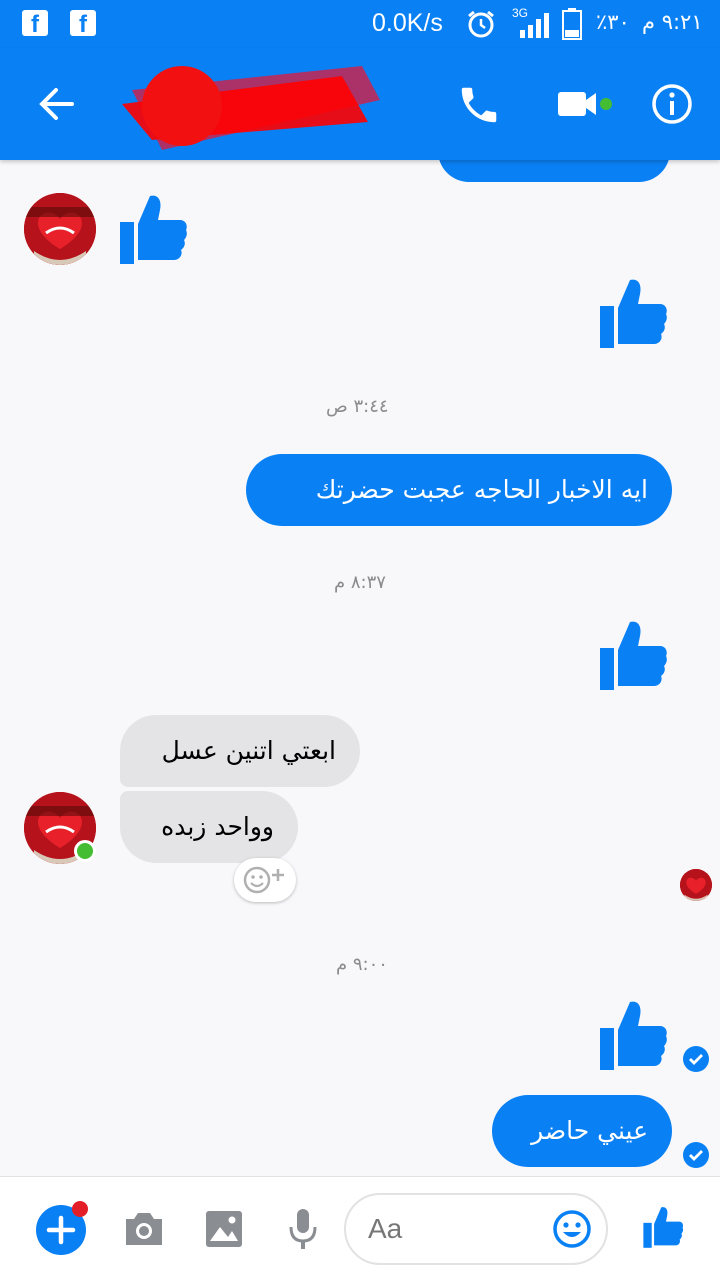 The height and width of the screenshot is (1280, 720). What do you see at coordinates (56, 104) in the screenshot?
I see `back-arrow-icon` at bounding box center [56, 104].